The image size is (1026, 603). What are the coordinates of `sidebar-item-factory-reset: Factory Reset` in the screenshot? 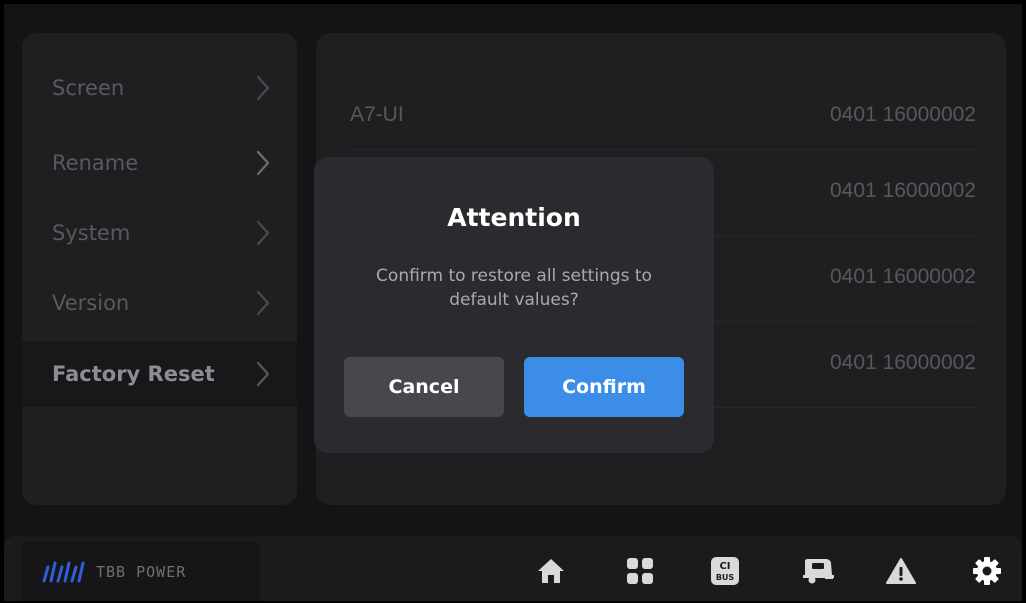 It's located at (159, 374).